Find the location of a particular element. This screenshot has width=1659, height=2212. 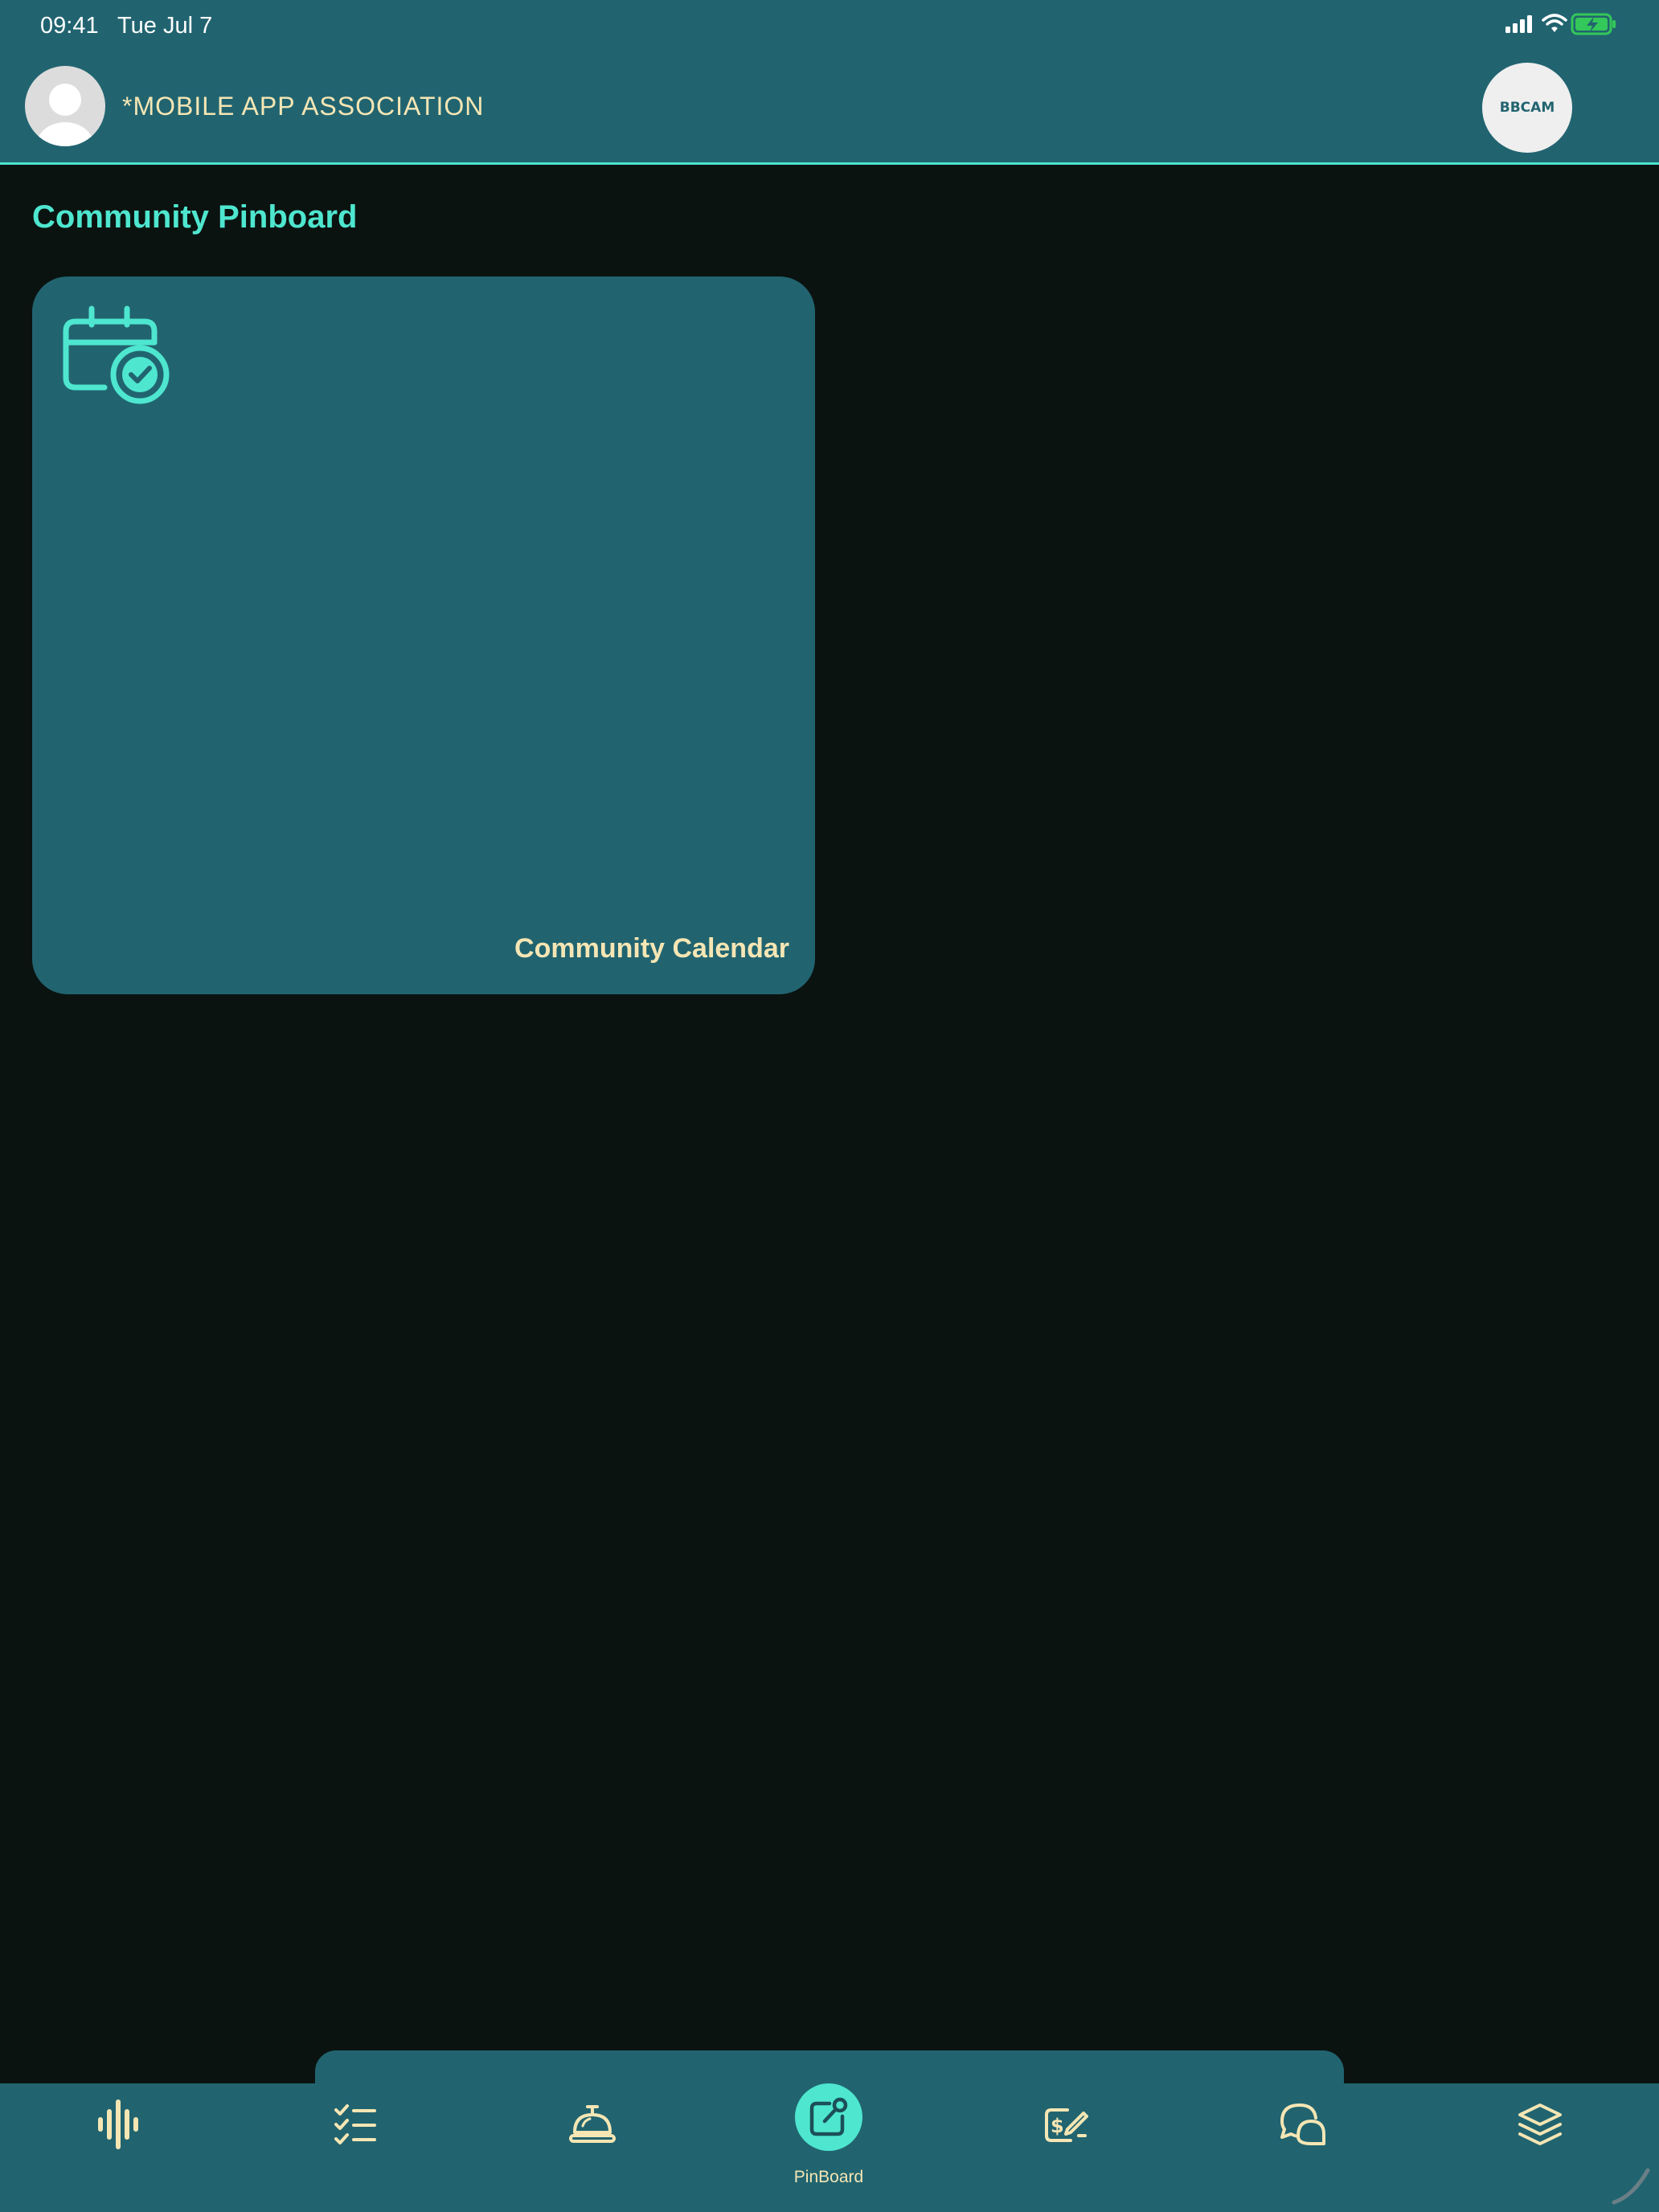

tab-pinboard-label: PinBoard is located at coordinates (828, 2177).